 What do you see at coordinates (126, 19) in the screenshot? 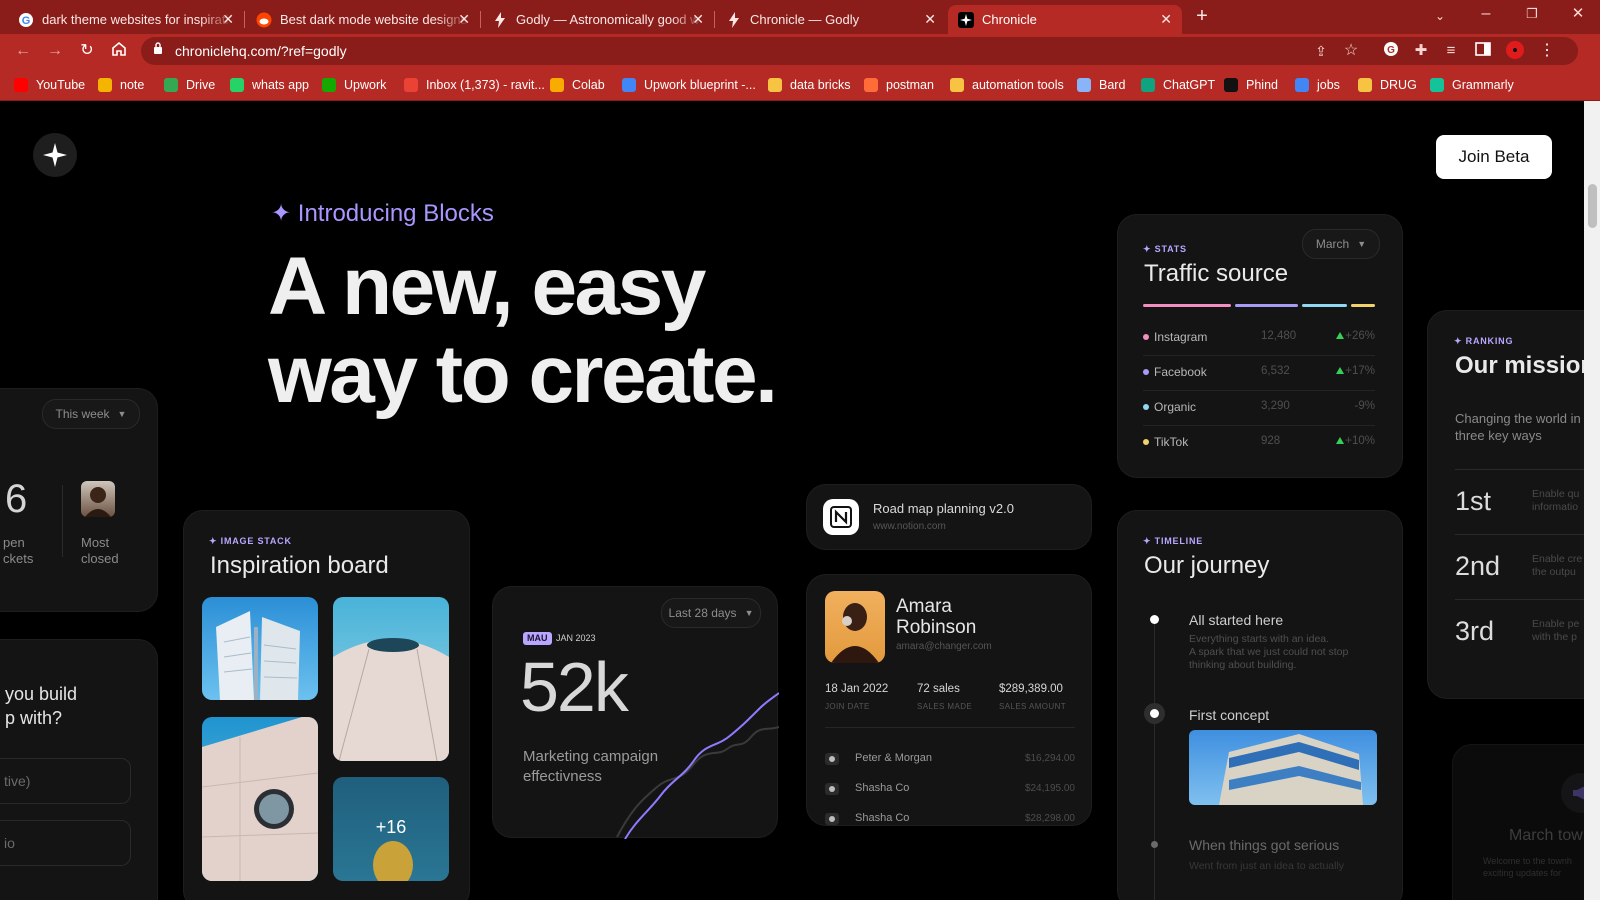
I see `tab-google-search: G dark theme websites for inspirati ✕` at bounding box center [126, 19].